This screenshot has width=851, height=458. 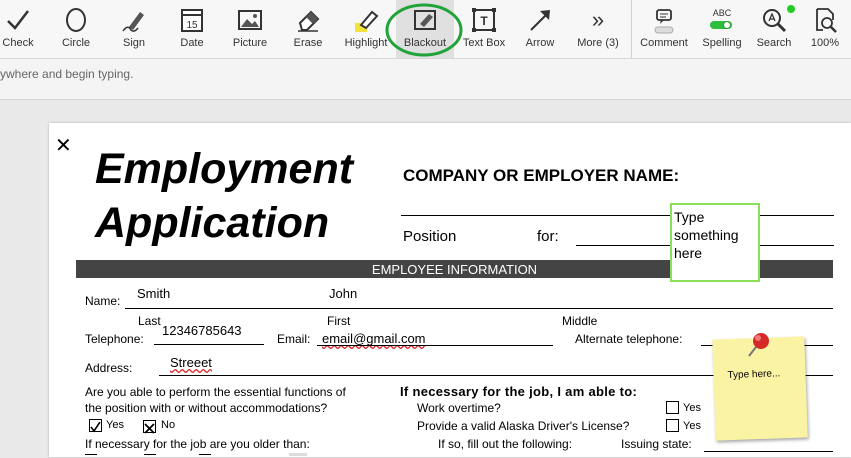 What do you see at coordinates (134, 43) in the screenshot?
I see `sign-tool-label: Sign` at bounding box center [134, 43].